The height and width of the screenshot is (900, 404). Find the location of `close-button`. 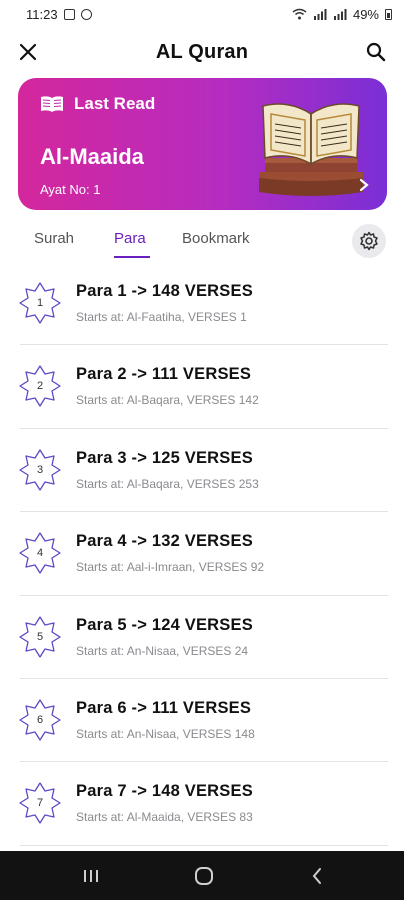

close-button is located at coordinates (28, 52).